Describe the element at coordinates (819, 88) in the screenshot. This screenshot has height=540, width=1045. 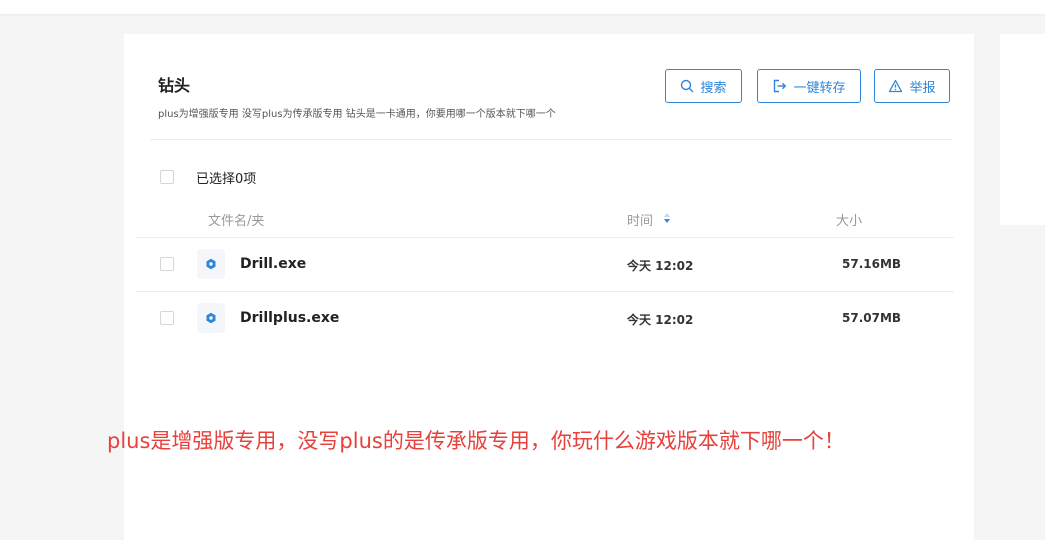
I see `save-button-label: 一键转存` at that location.